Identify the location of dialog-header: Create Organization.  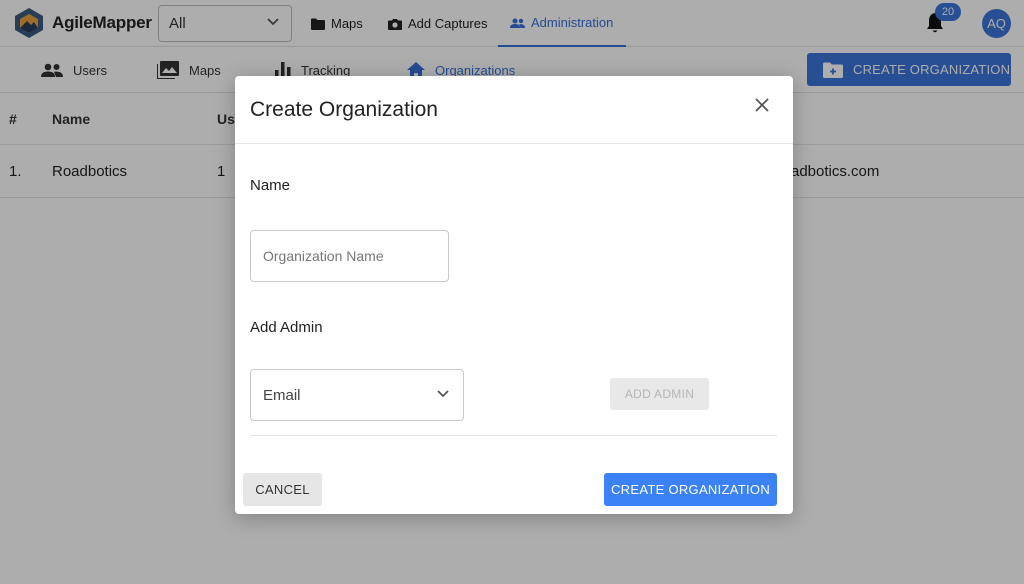
(514, 110).